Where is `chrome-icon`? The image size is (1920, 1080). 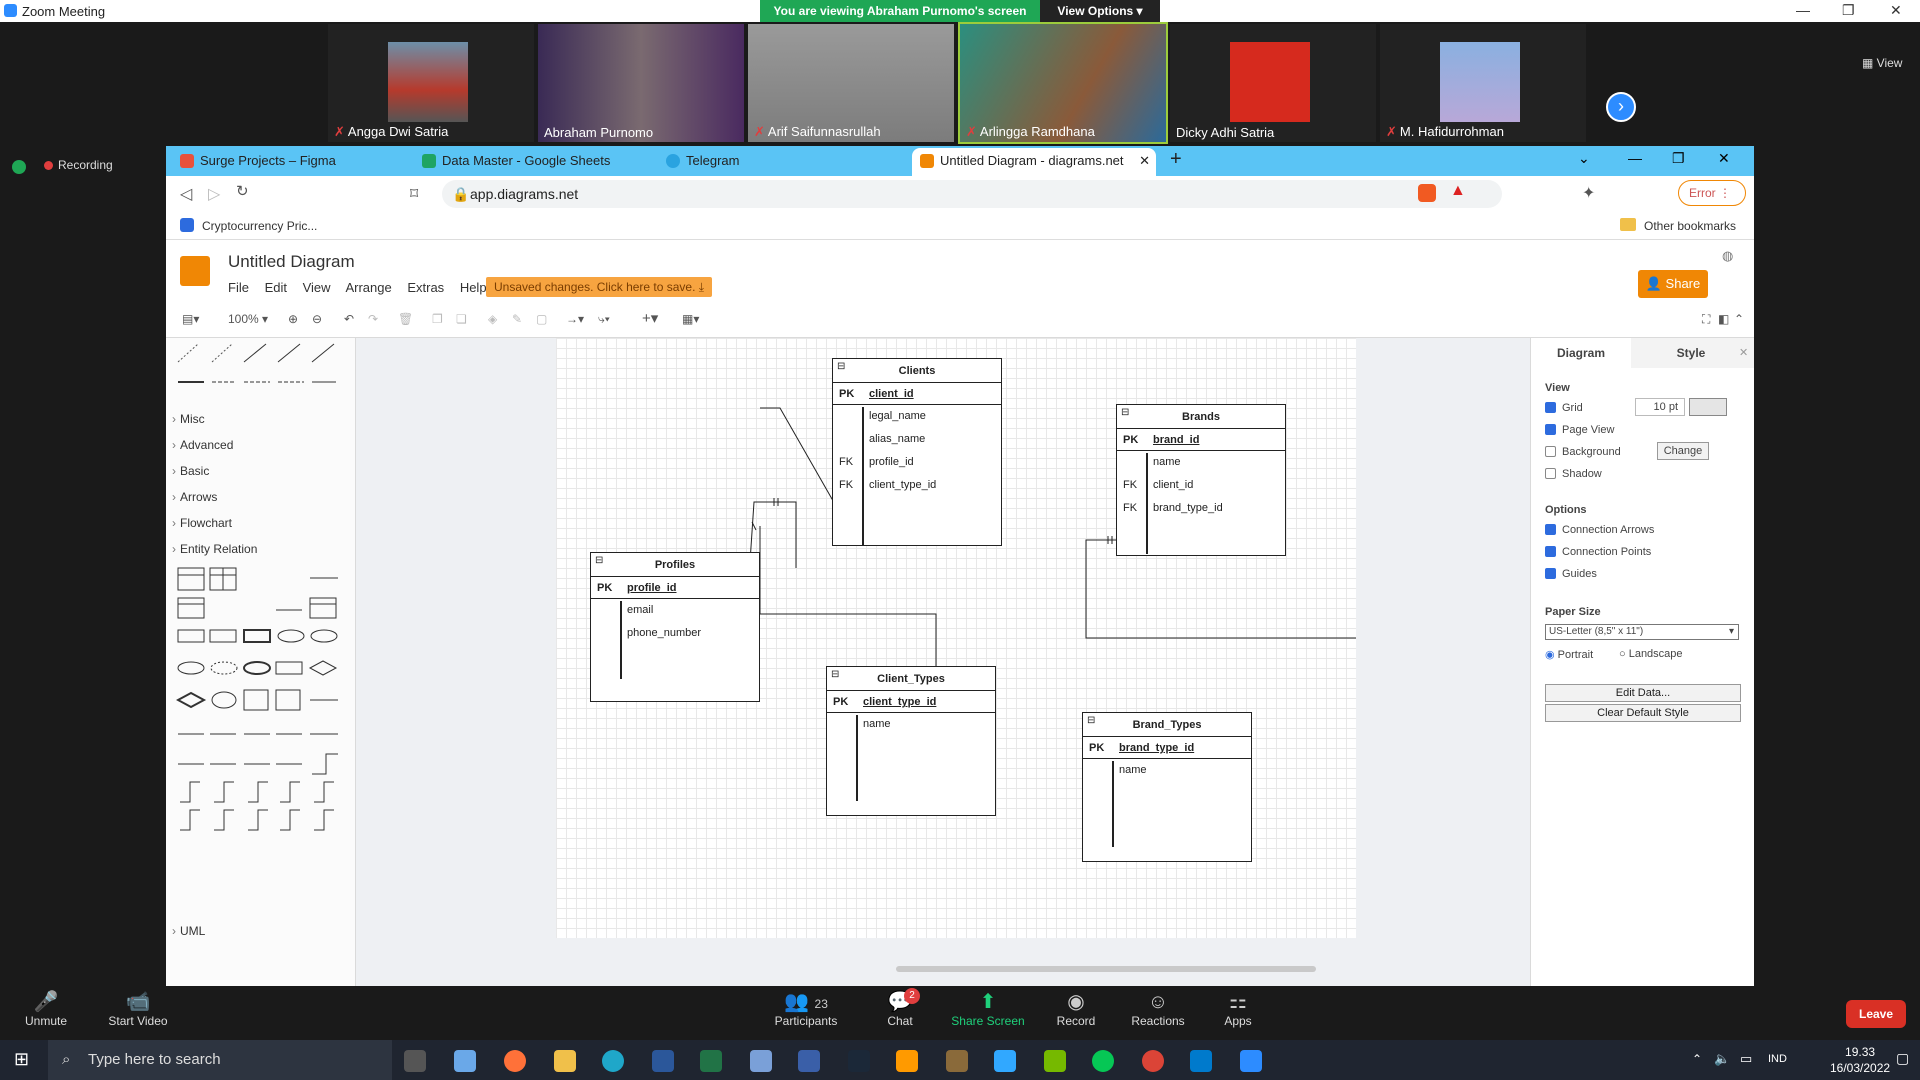 chrome-icon is located at coordinates (1153, 1061).